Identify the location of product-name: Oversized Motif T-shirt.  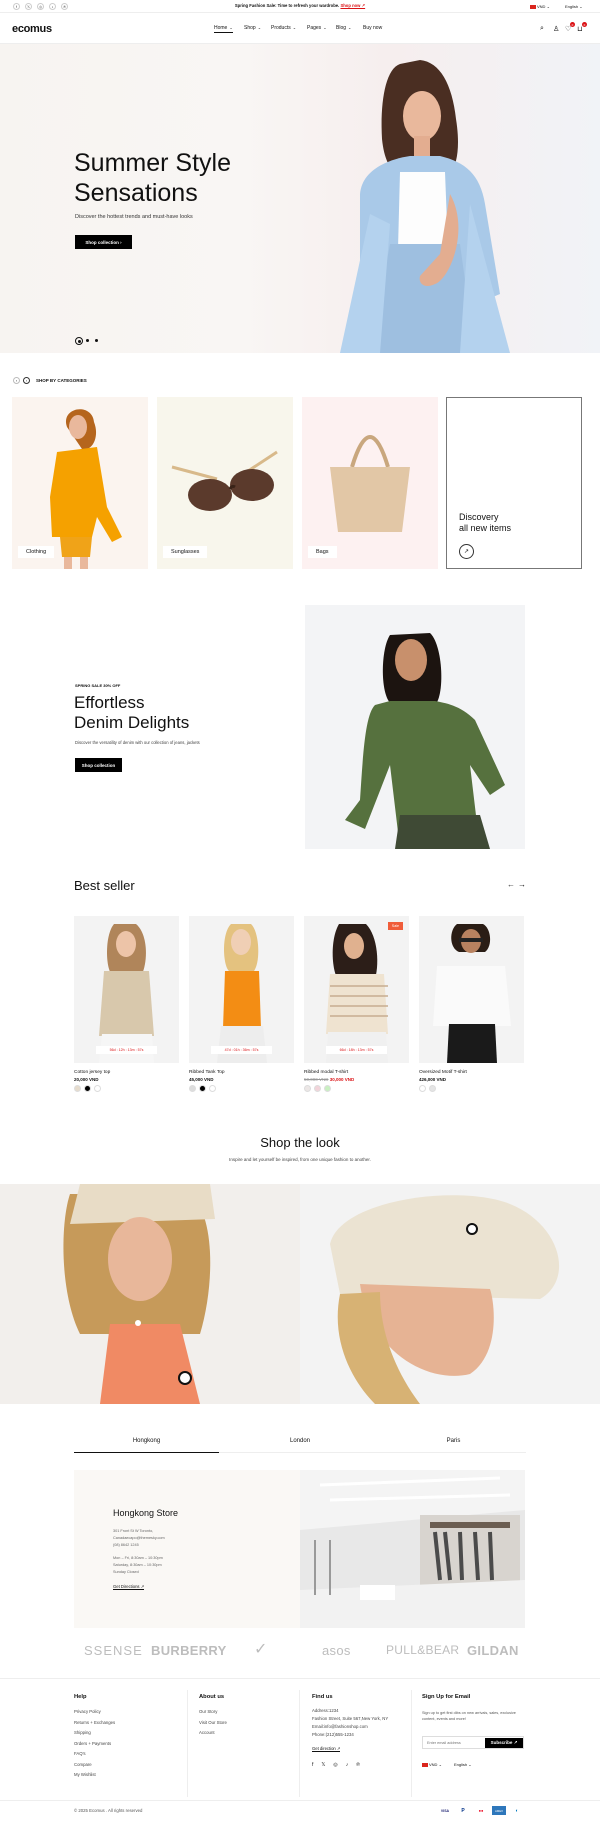
(471, 1072).